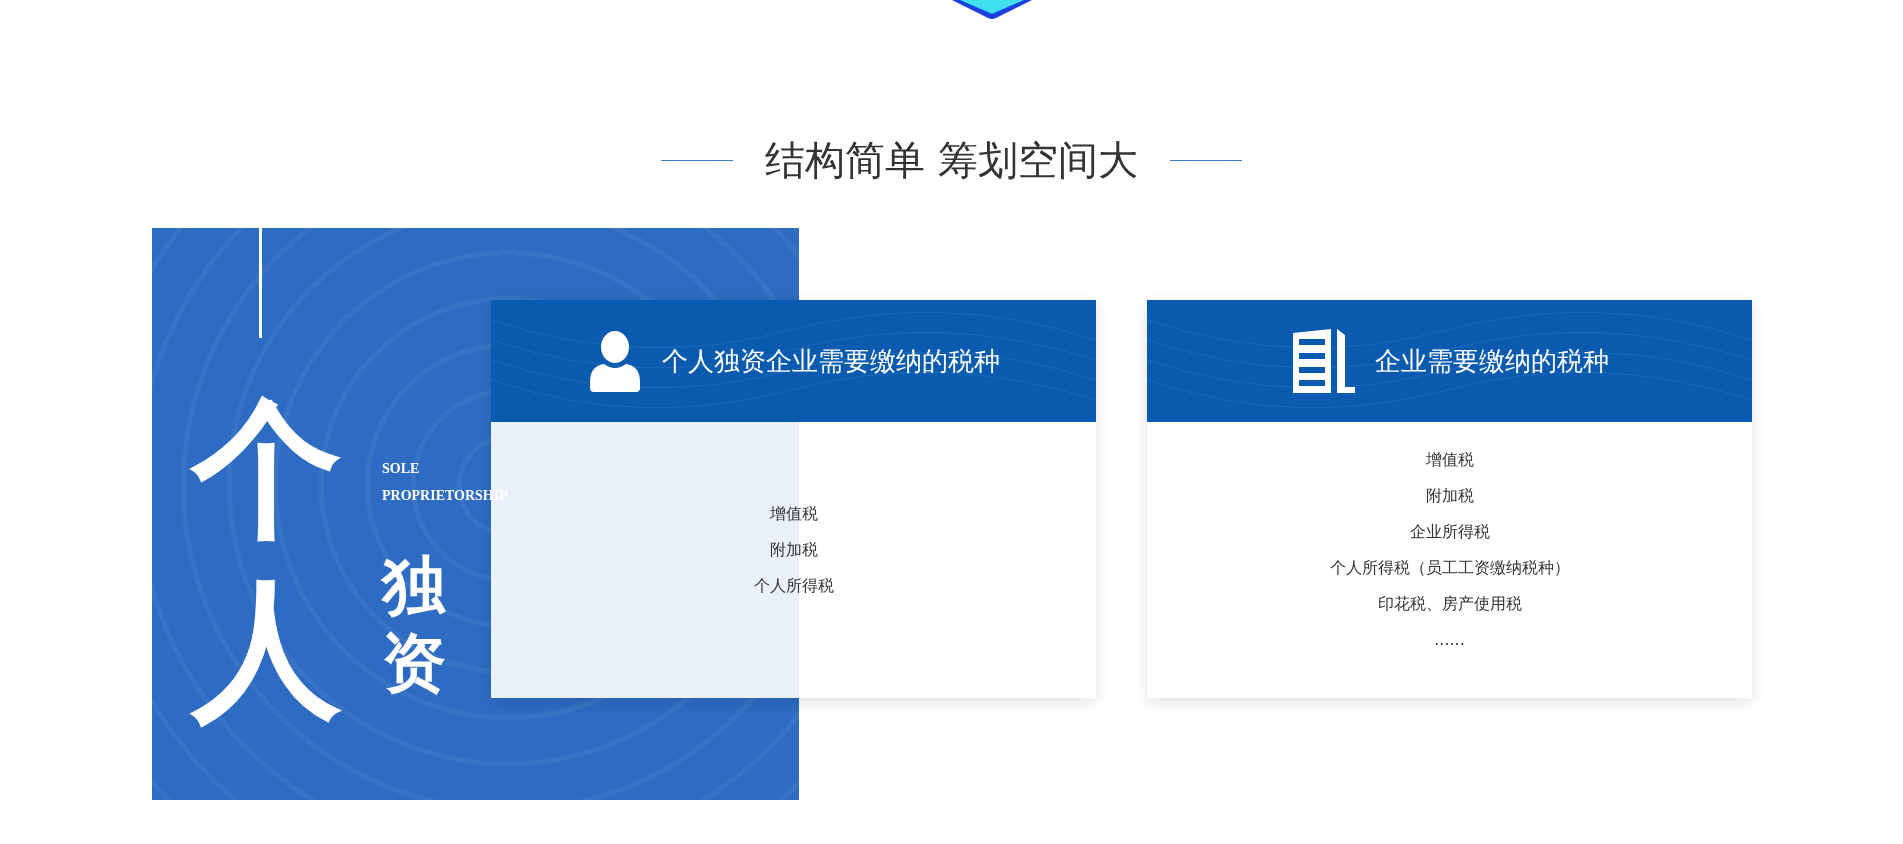 This screenshot has height=844, width=1903. I want to click on calligraphy-side: 独资, so click(414, 625).